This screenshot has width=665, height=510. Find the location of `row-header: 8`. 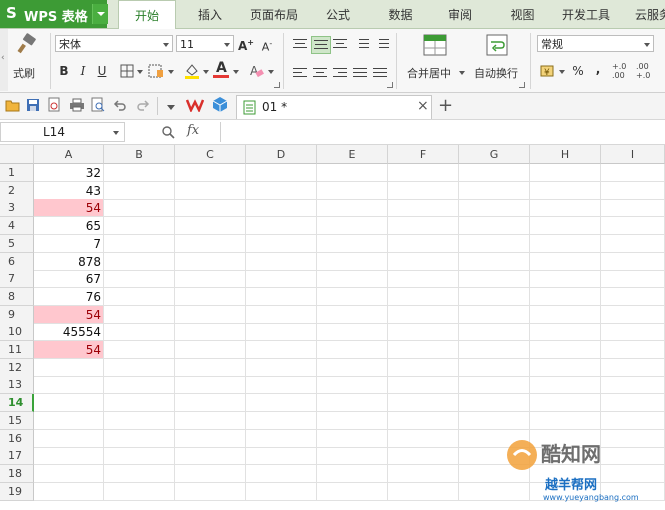

row-header: 8 is located at coordinates (17, 297).